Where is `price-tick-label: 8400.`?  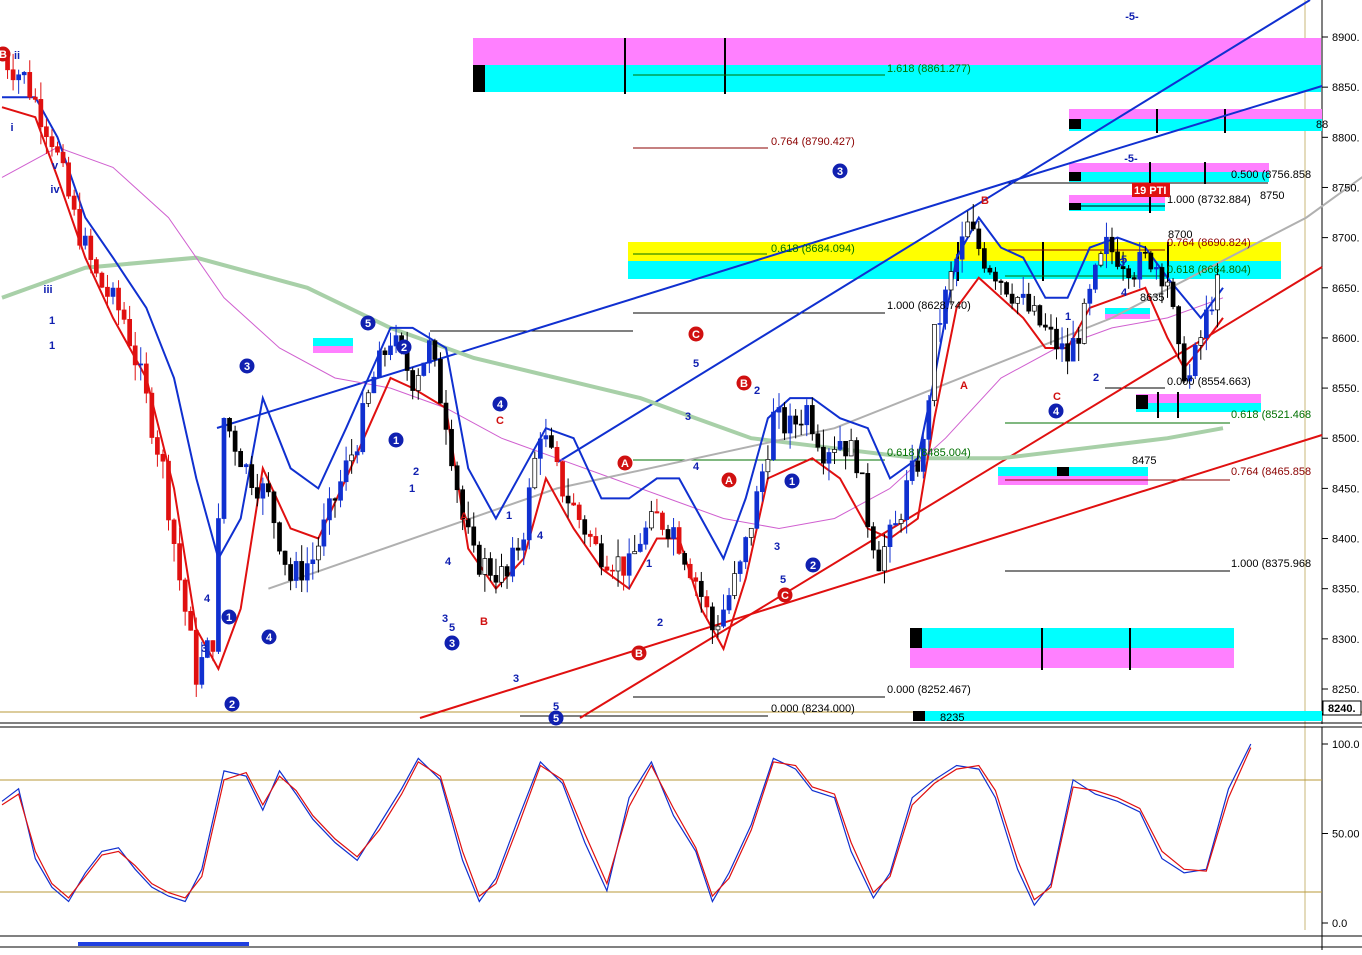 price-tick-label: 8400. is located at coordinates (1346, 540).